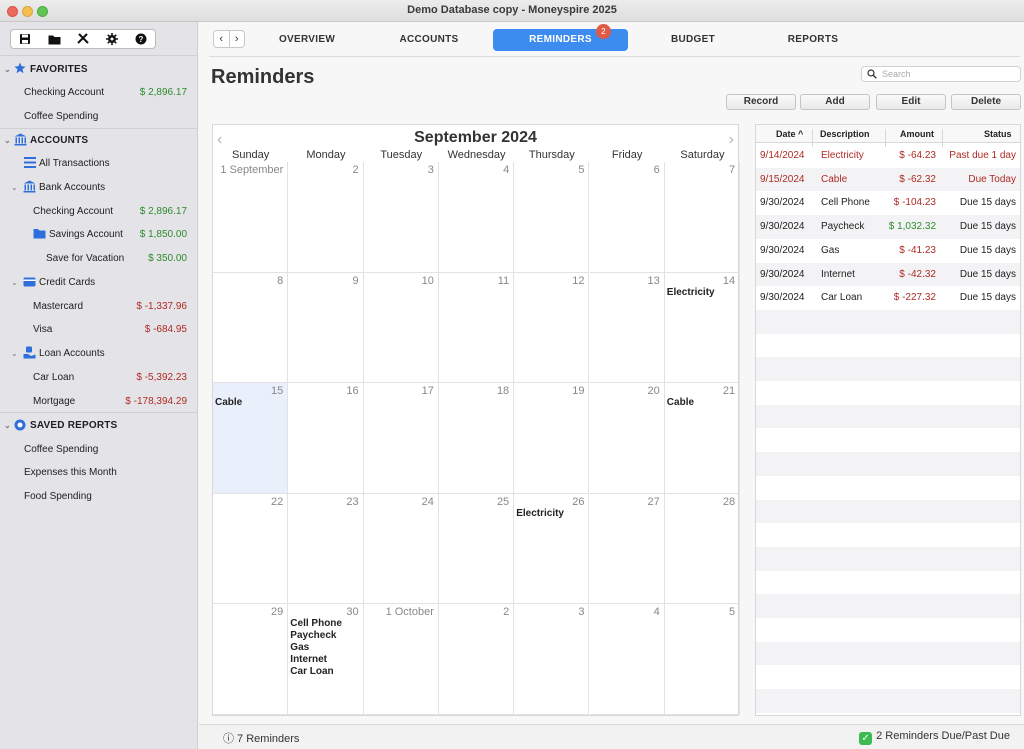 This screenshot has height=749, width=1024. What do you see at coordinates (99, 472) in the screenshot?
I see `sidebar-item-report: Expenses this Month` at bounding box center [99, 472].